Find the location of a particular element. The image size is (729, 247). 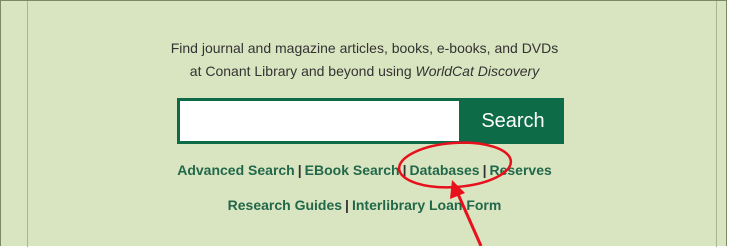

link-ebook-search: EBook Search is located at coordinates (352, 170).